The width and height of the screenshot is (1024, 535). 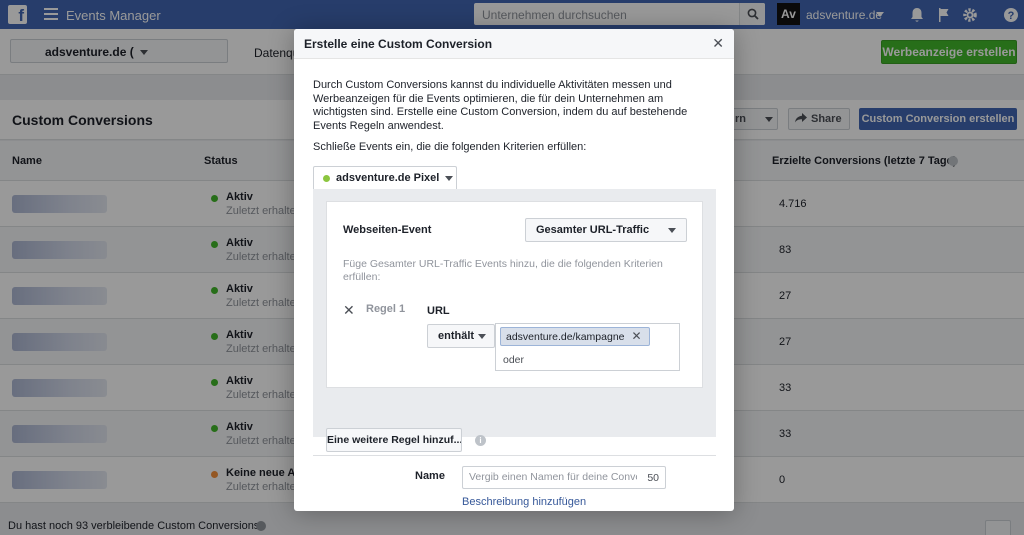 What do you see at coordinates (398, 44) in the screenshot?
I see `dialog-title: Erstelle eine Custom Conversion` at bounding box center [398, 44].